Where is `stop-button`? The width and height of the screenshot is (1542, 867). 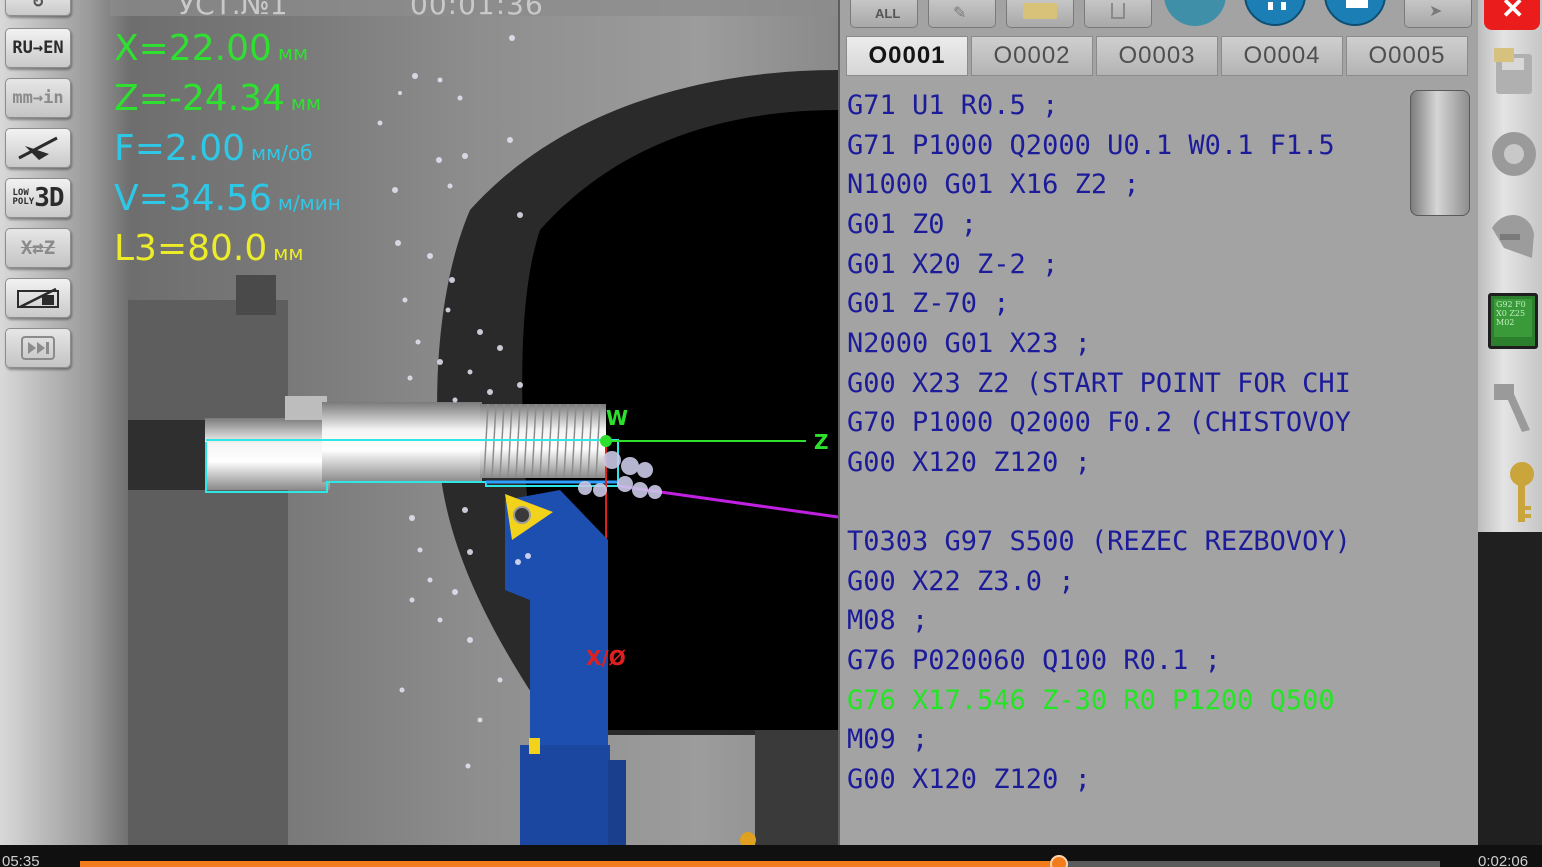
stop-button is located at coordinates (1355, 13).